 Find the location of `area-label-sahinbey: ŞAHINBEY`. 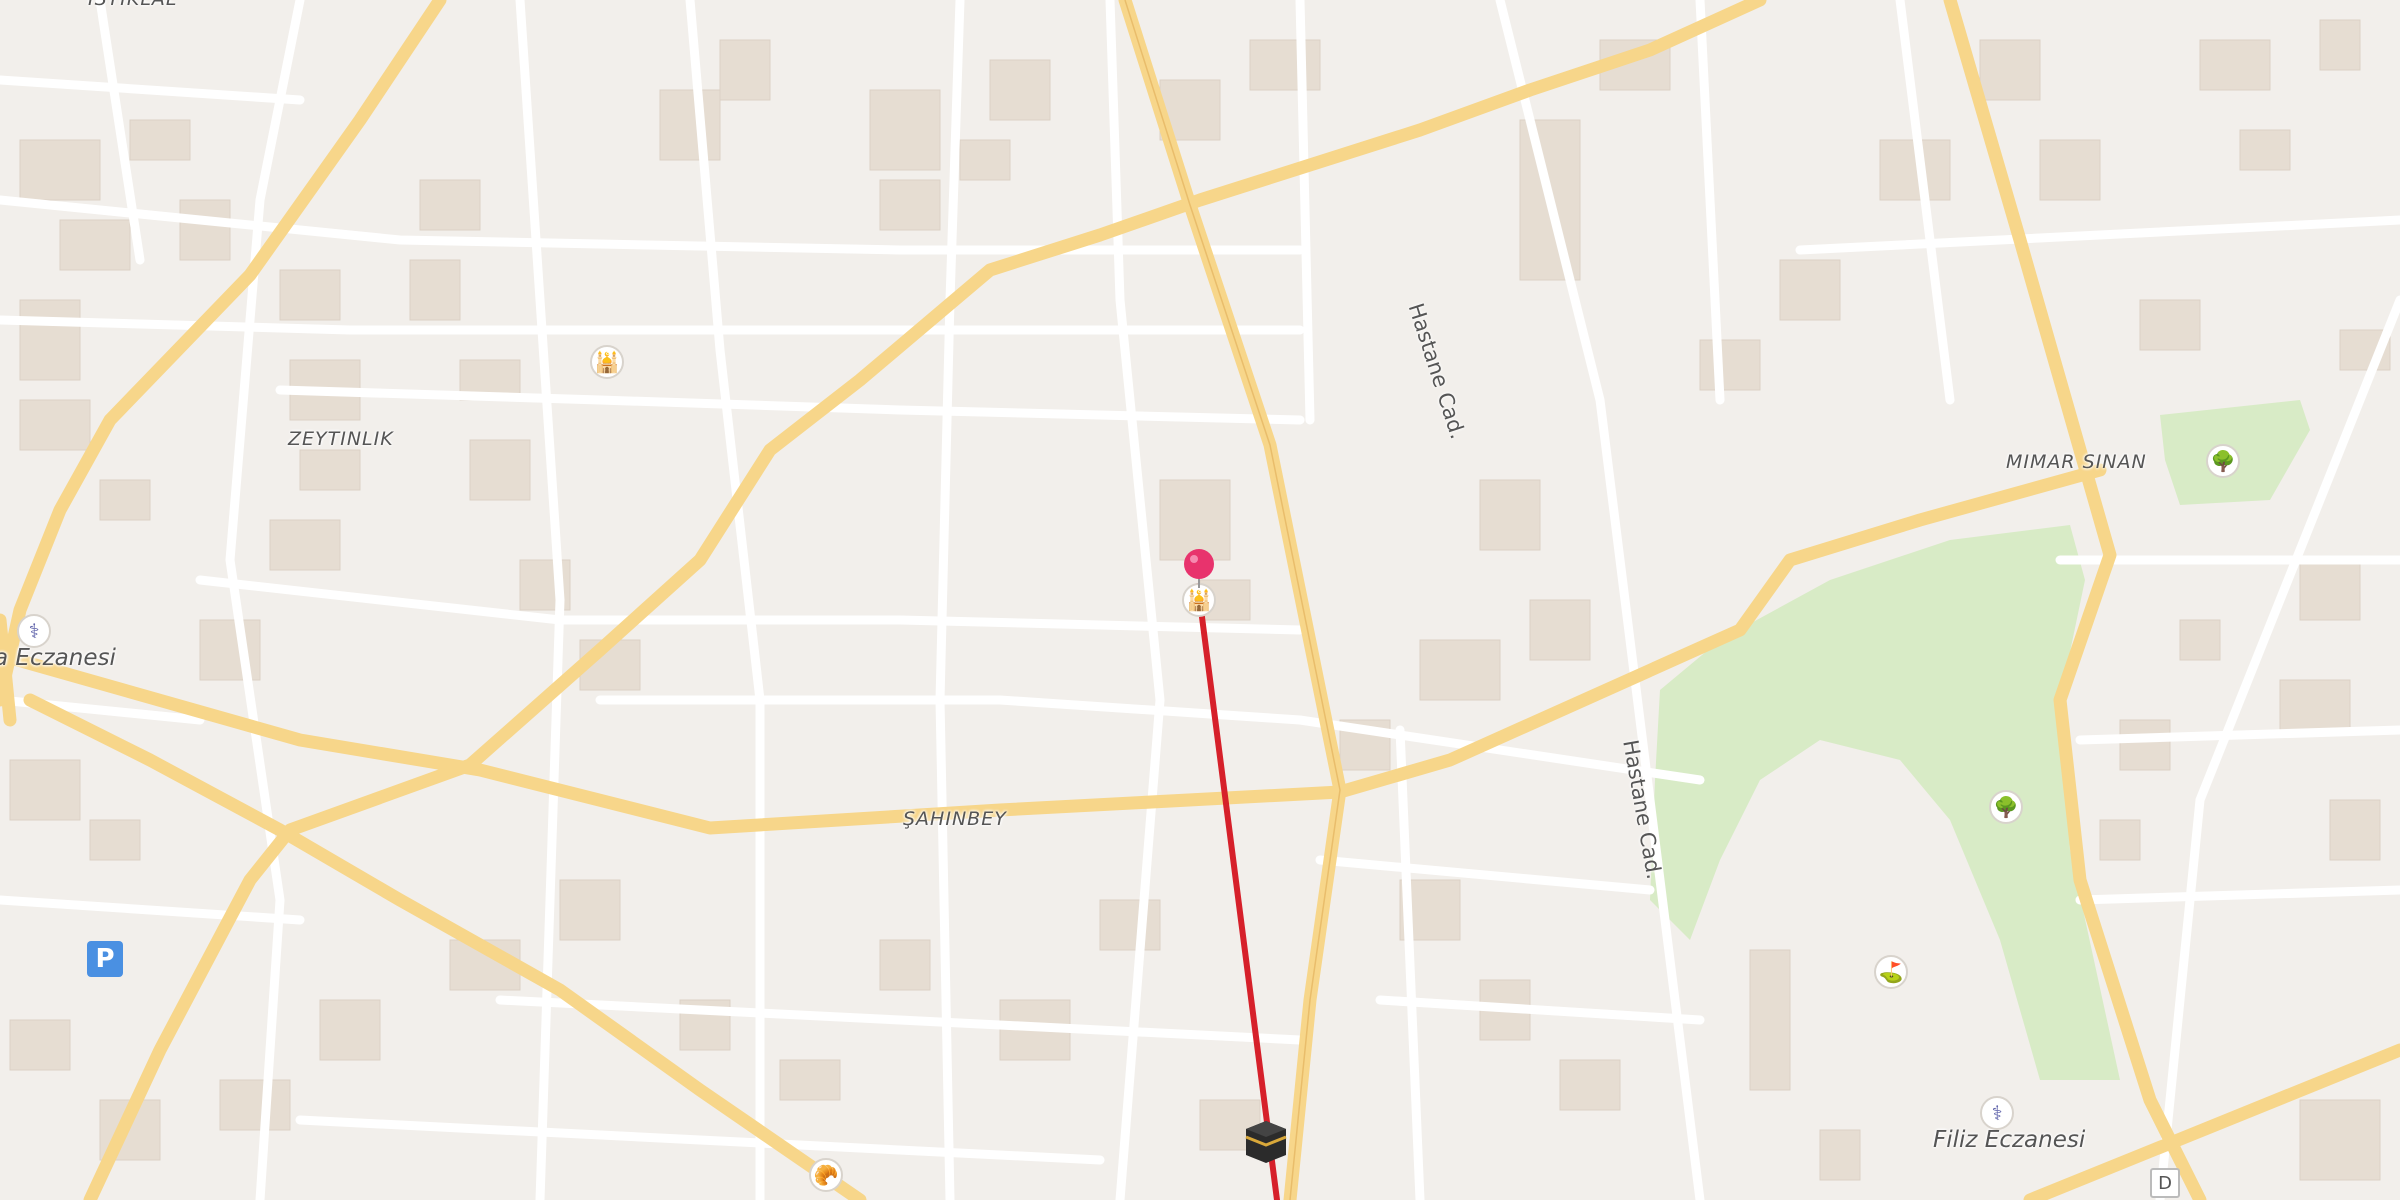

area-label-sahinbey: ŞAHINBEY is located at coordinates (955, 819).